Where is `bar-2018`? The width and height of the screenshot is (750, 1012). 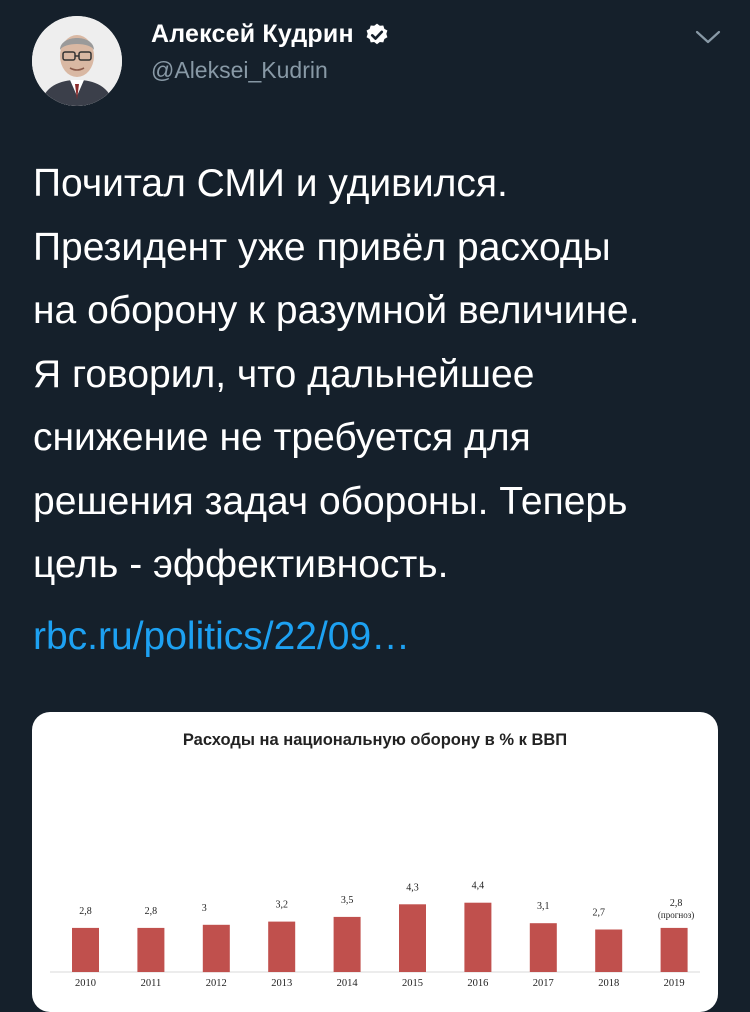
bar-2018 is located at coordinates (609, 950).